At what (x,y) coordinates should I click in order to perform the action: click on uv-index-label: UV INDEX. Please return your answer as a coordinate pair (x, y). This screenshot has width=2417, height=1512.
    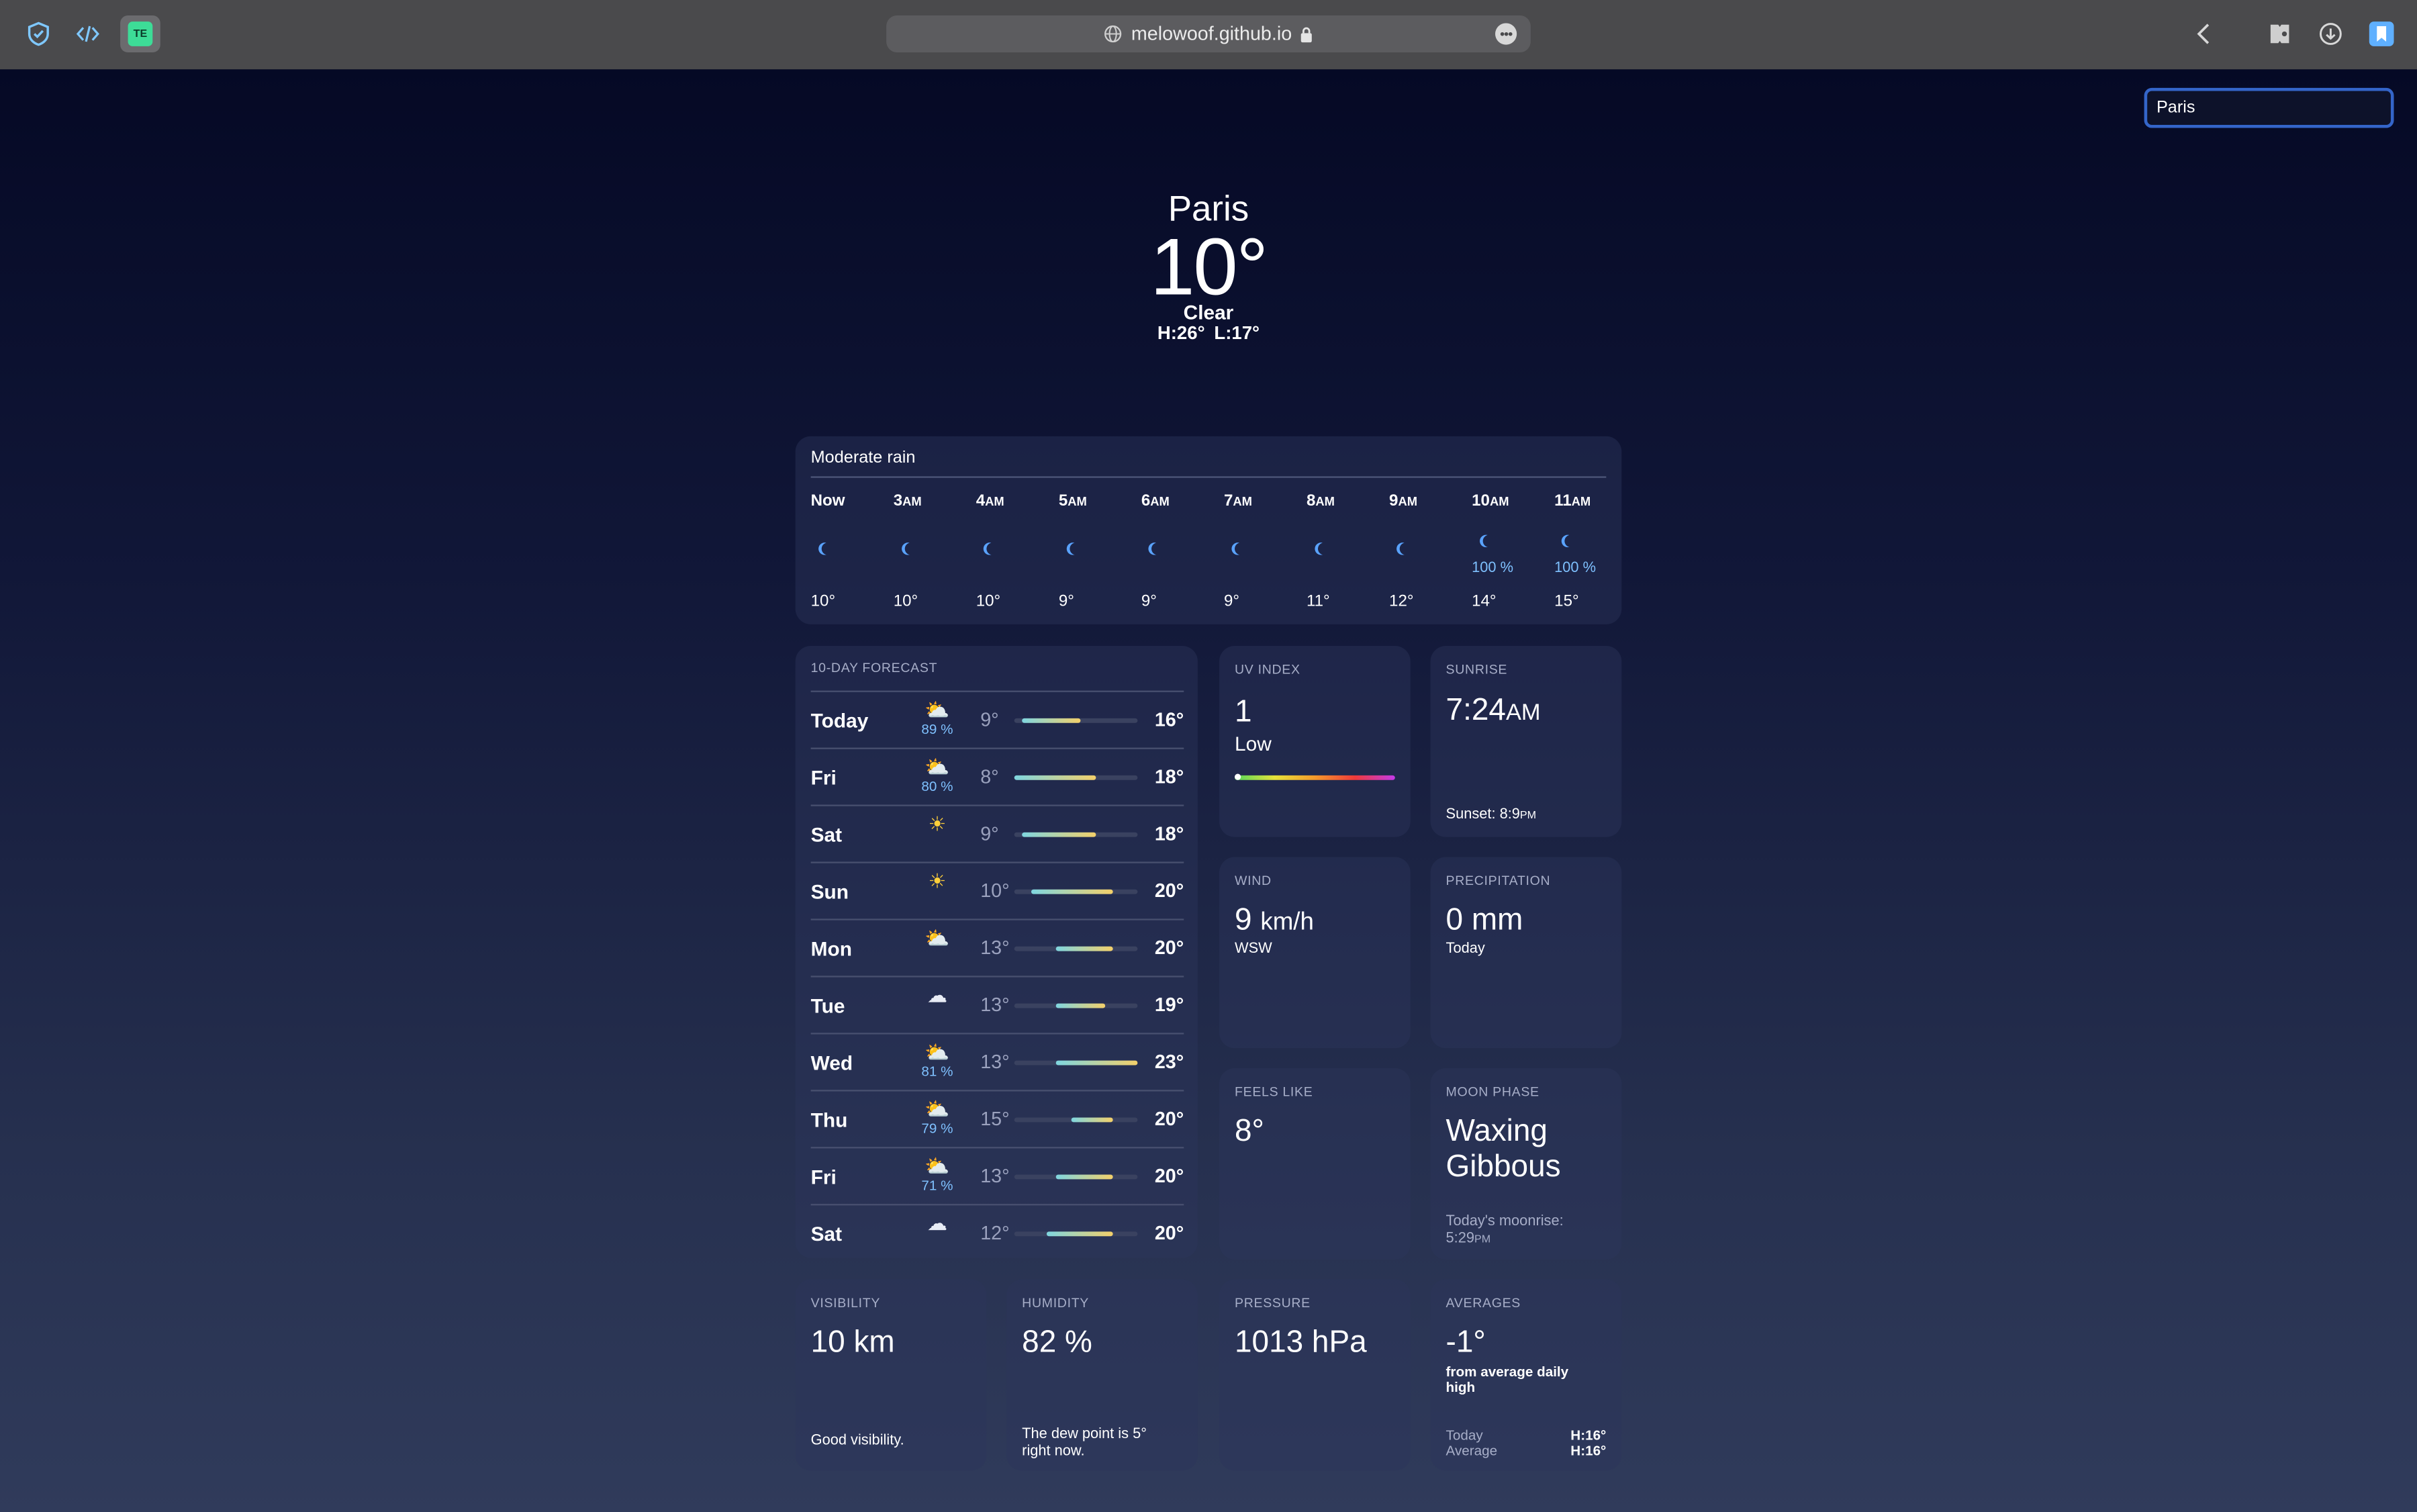
    Looking at the image, I should click on (1268, 669).